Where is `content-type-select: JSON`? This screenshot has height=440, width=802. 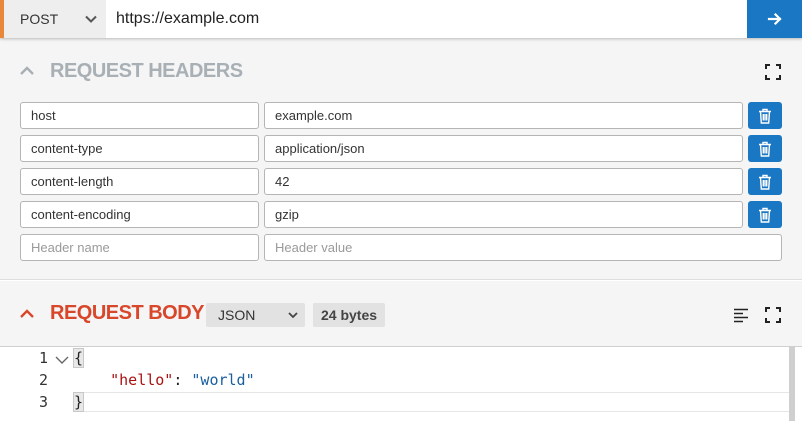
content-type-select: JSON is located at coordinates (255, 315).